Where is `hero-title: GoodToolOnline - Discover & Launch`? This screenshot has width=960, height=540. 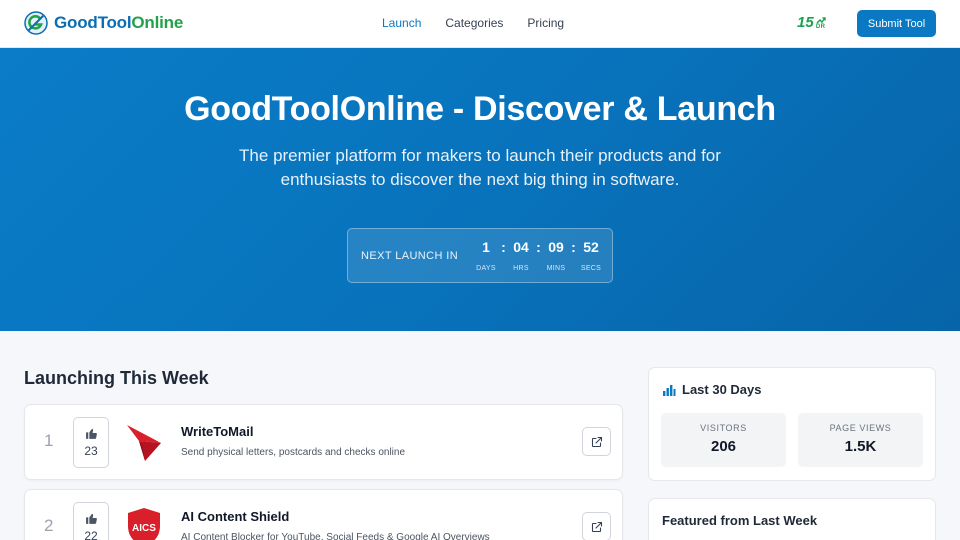 hero-title: GoodToolOnline - Discover & Launch is located at coordinates (480, 109).